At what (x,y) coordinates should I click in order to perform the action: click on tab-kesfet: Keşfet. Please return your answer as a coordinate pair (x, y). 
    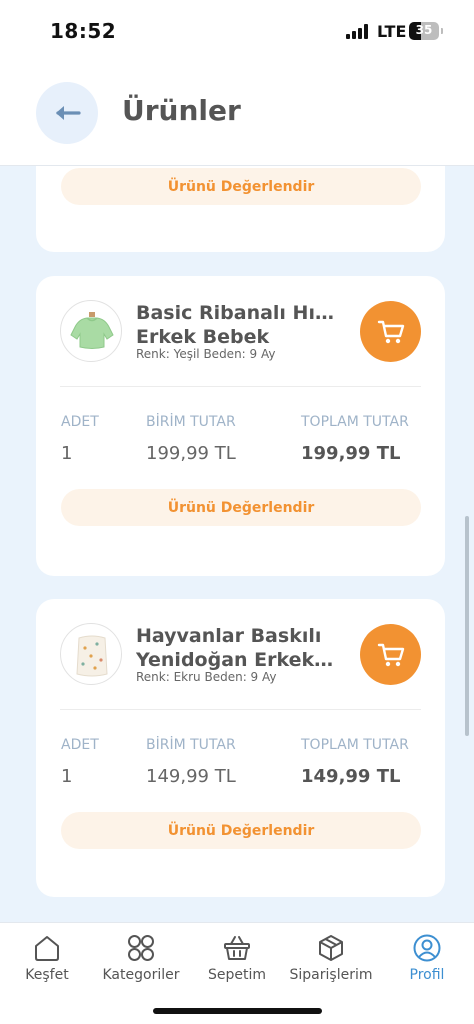
    Looking at the image, I should click on (47, 958).